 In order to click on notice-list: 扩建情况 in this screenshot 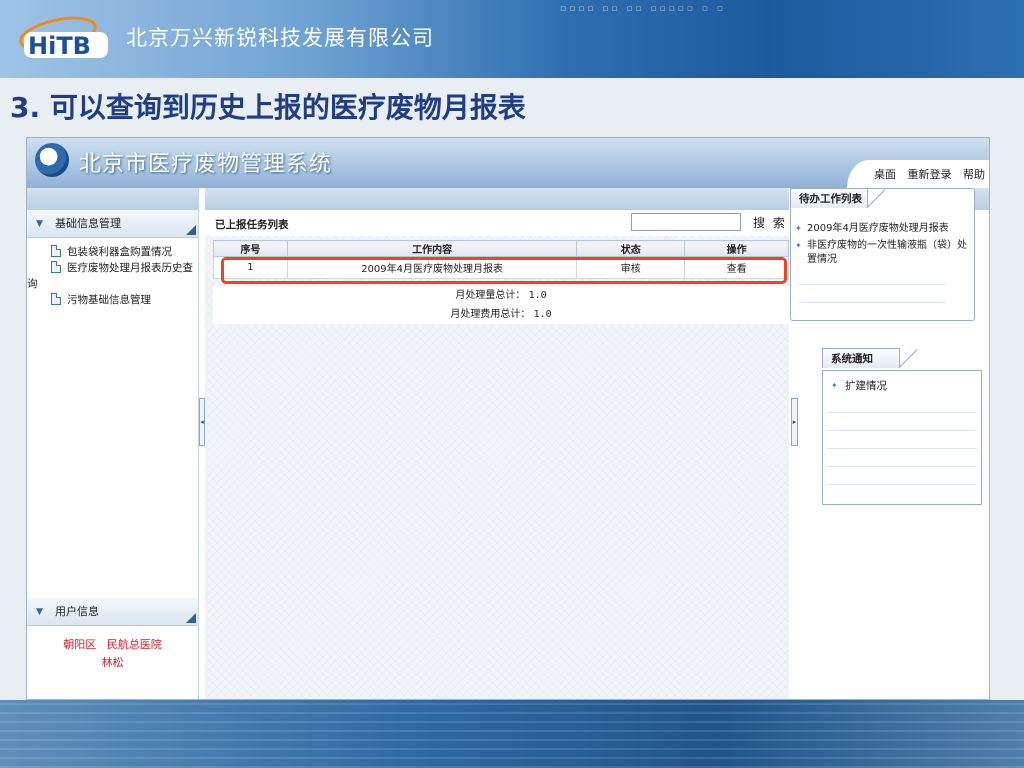, I will do `click(902, 431)`.